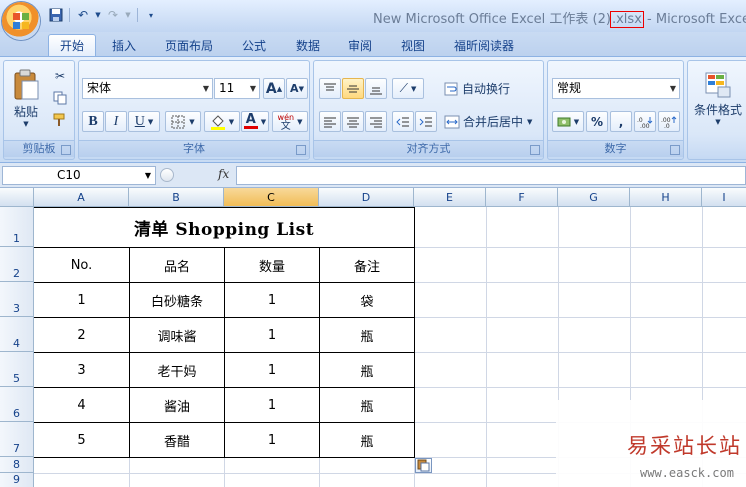  I want to click on decrease-indent-icon, so click(403, 121).